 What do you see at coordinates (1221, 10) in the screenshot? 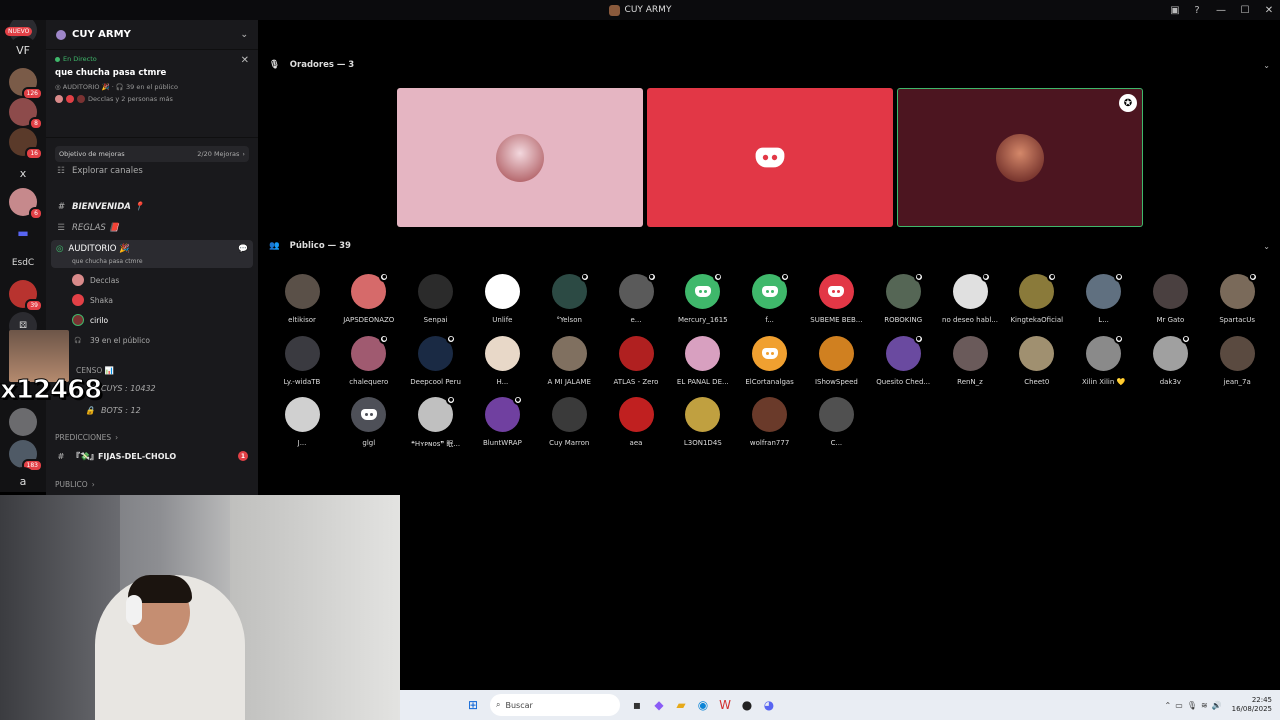
I see `minimize-button: —` at bounding box center [1221, 10].